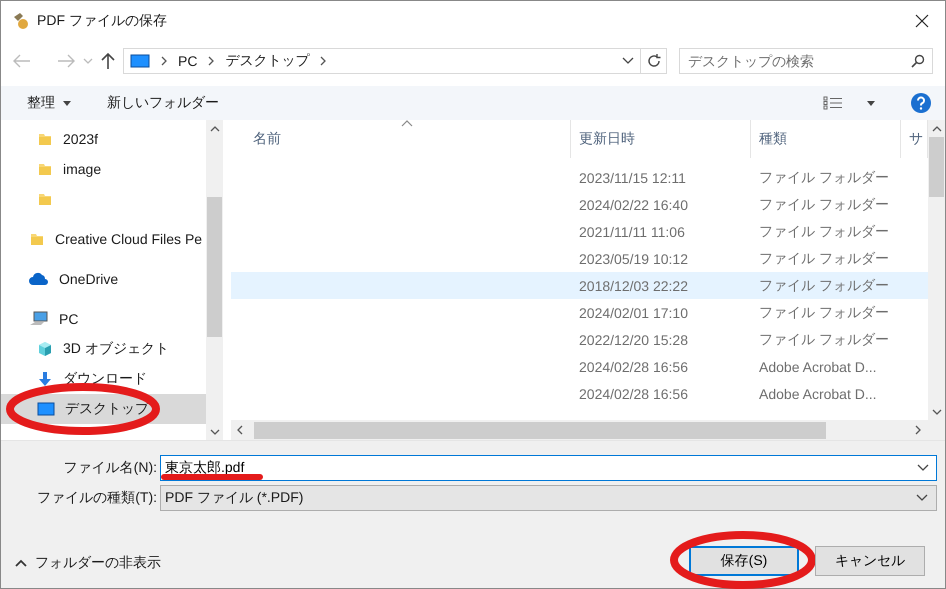 The image size is (946, 589). I want to click on nav-item-label: 2023f, so click(80, 139).